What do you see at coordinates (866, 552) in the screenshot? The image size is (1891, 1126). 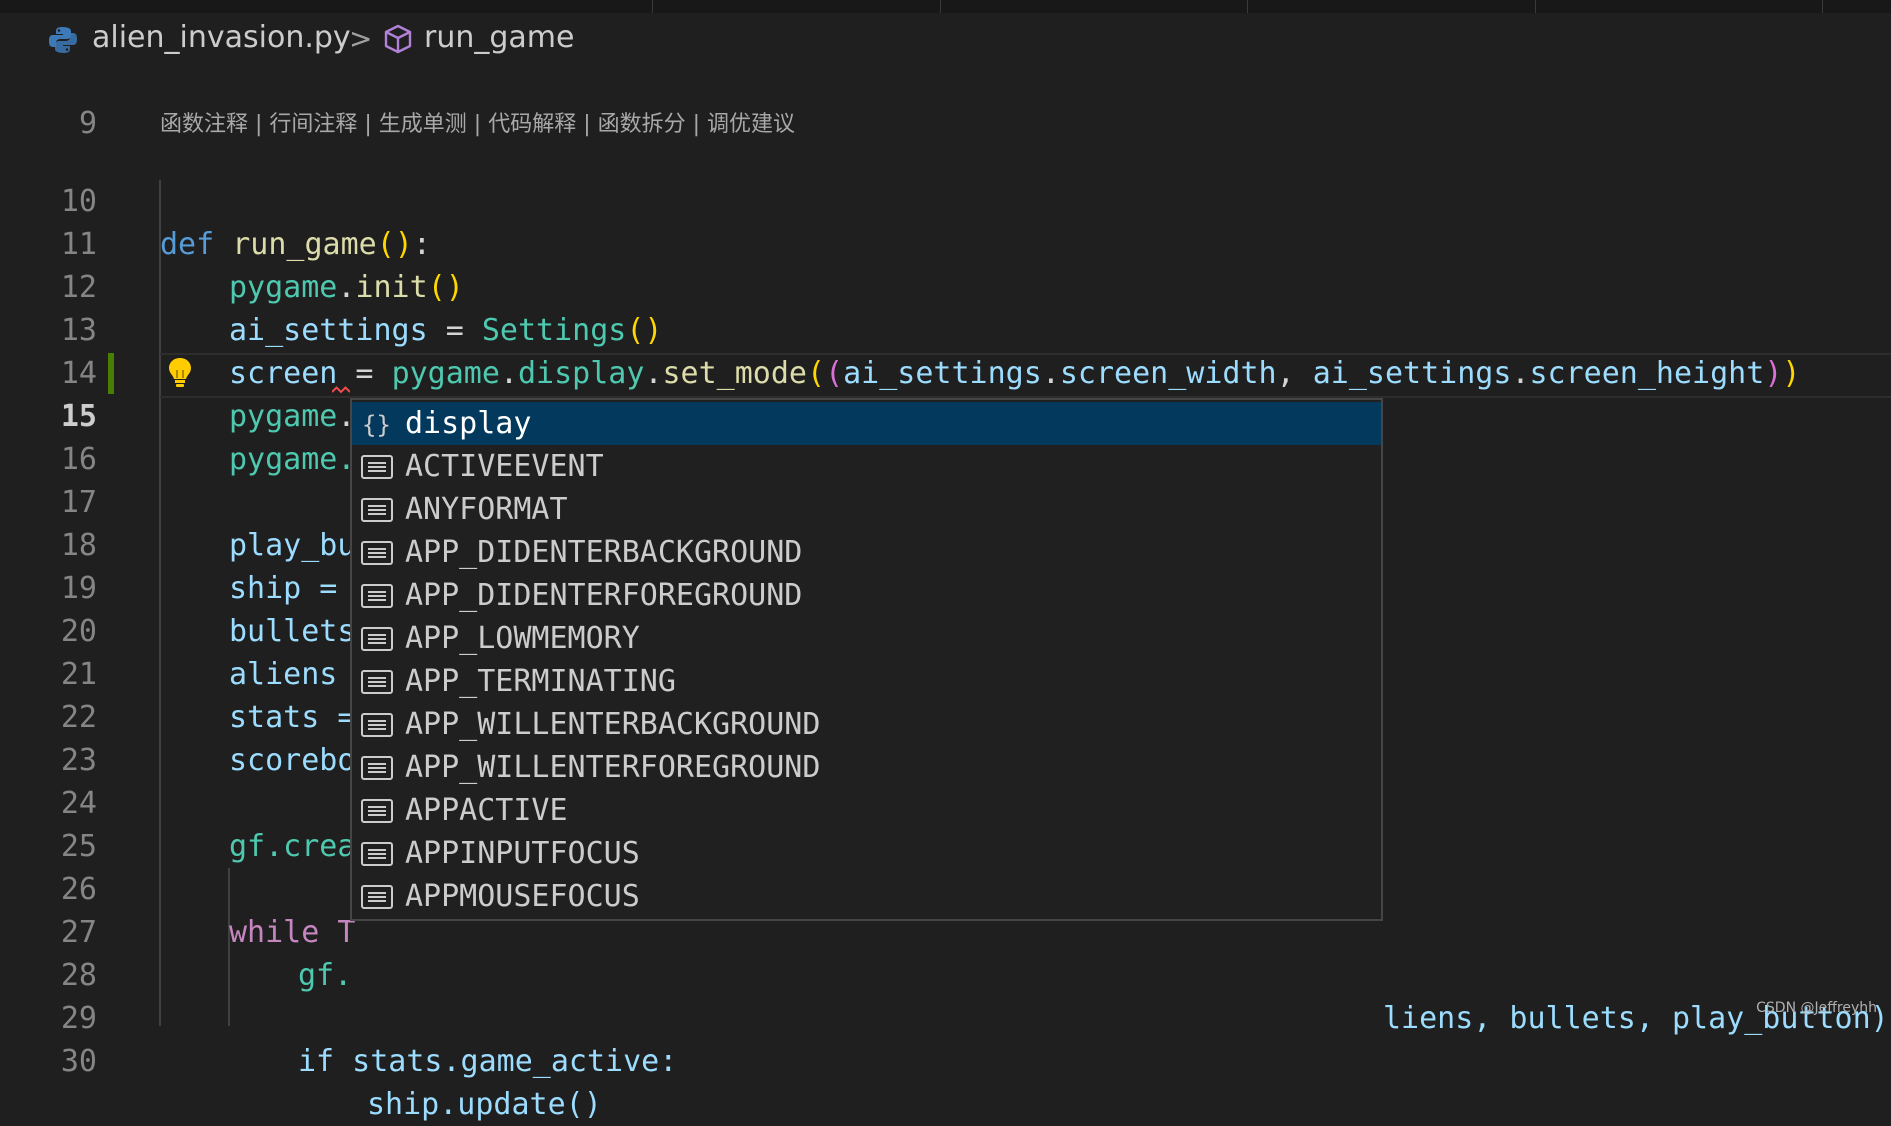 I see `suggestion-item: APP_DIDENTERBACKGROUND` at bounding box center [866, 552].